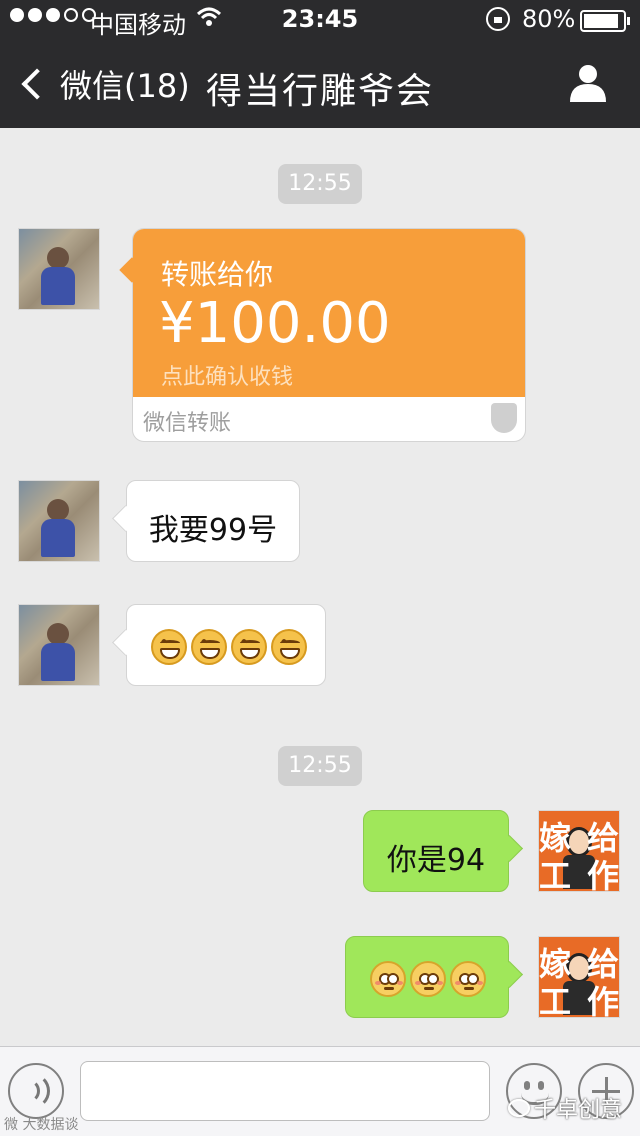  I want to click on group-profile-icon, so click(588, 82).